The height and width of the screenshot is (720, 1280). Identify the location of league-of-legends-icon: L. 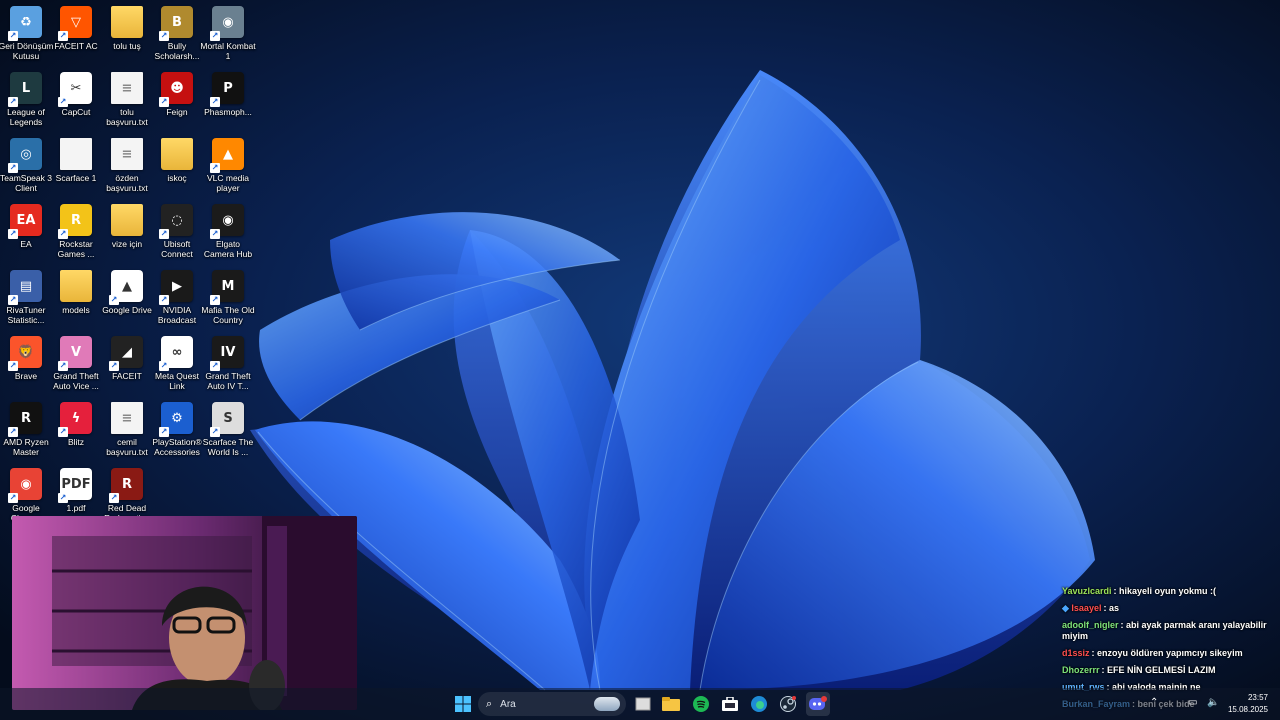
(25, 89).